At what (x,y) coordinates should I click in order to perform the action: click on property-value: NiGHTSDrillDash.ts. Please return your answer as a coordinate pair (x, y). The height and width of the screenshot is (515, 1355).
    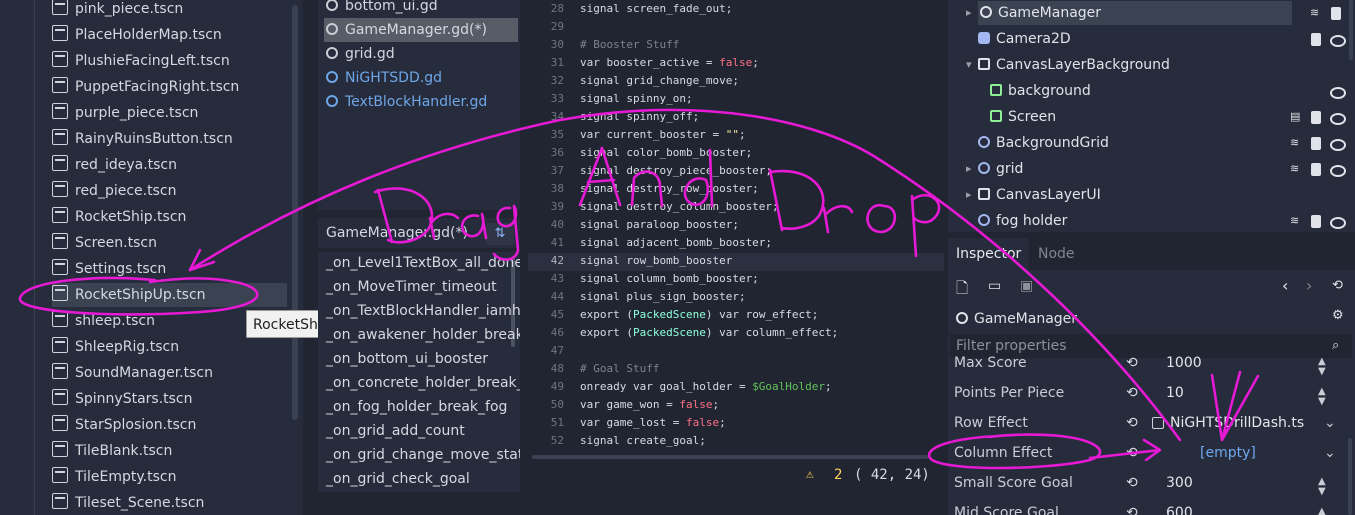
    Looking at the image, I should click on (1237, 423).